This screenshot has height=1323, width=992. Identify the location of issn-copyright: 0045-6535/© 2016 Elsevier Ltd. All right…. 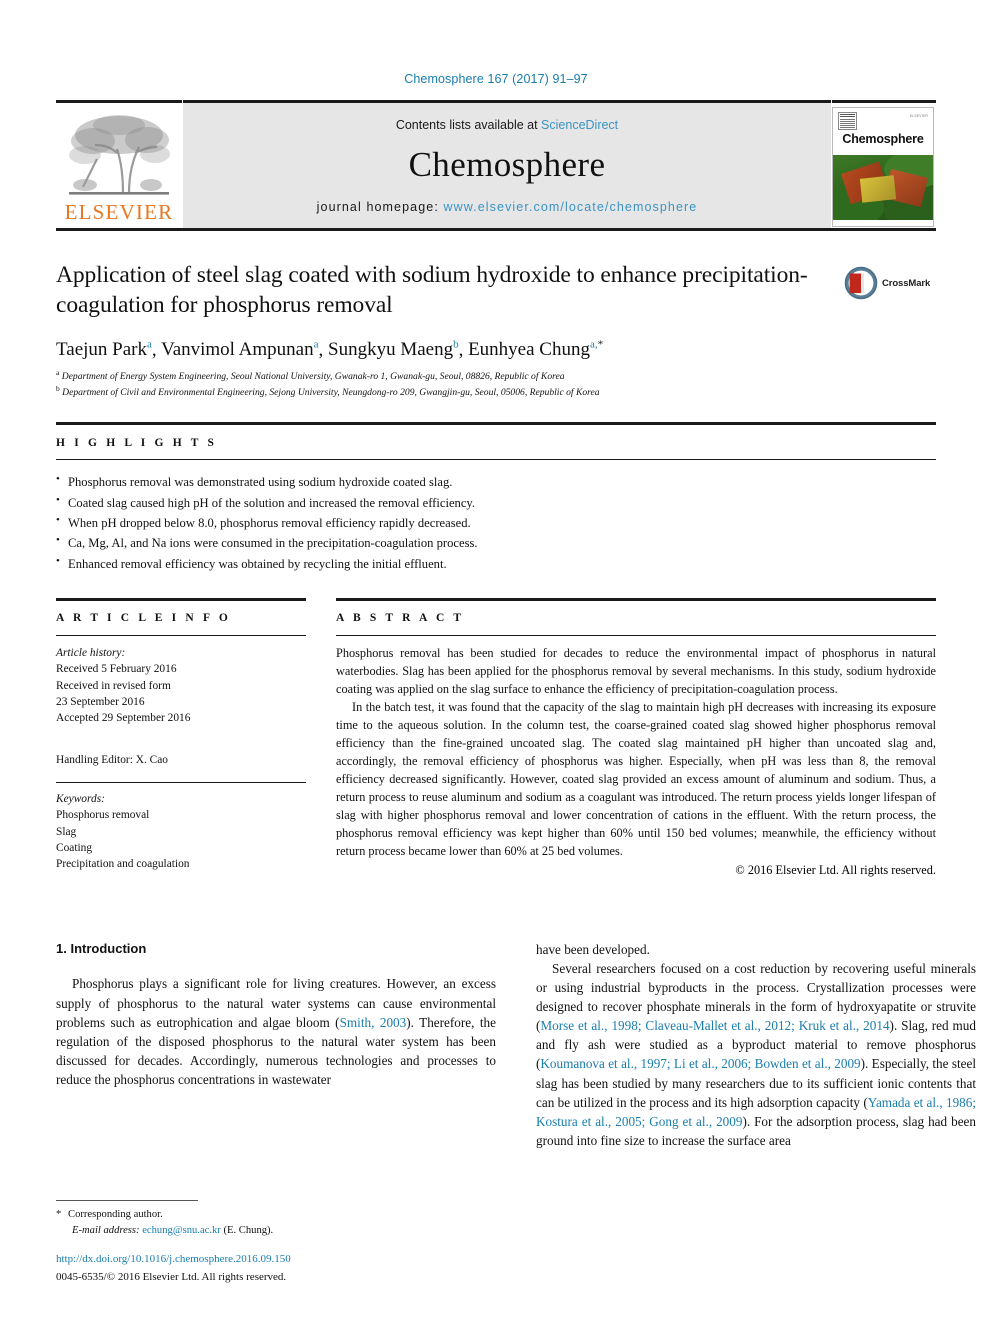
(171, 1276).